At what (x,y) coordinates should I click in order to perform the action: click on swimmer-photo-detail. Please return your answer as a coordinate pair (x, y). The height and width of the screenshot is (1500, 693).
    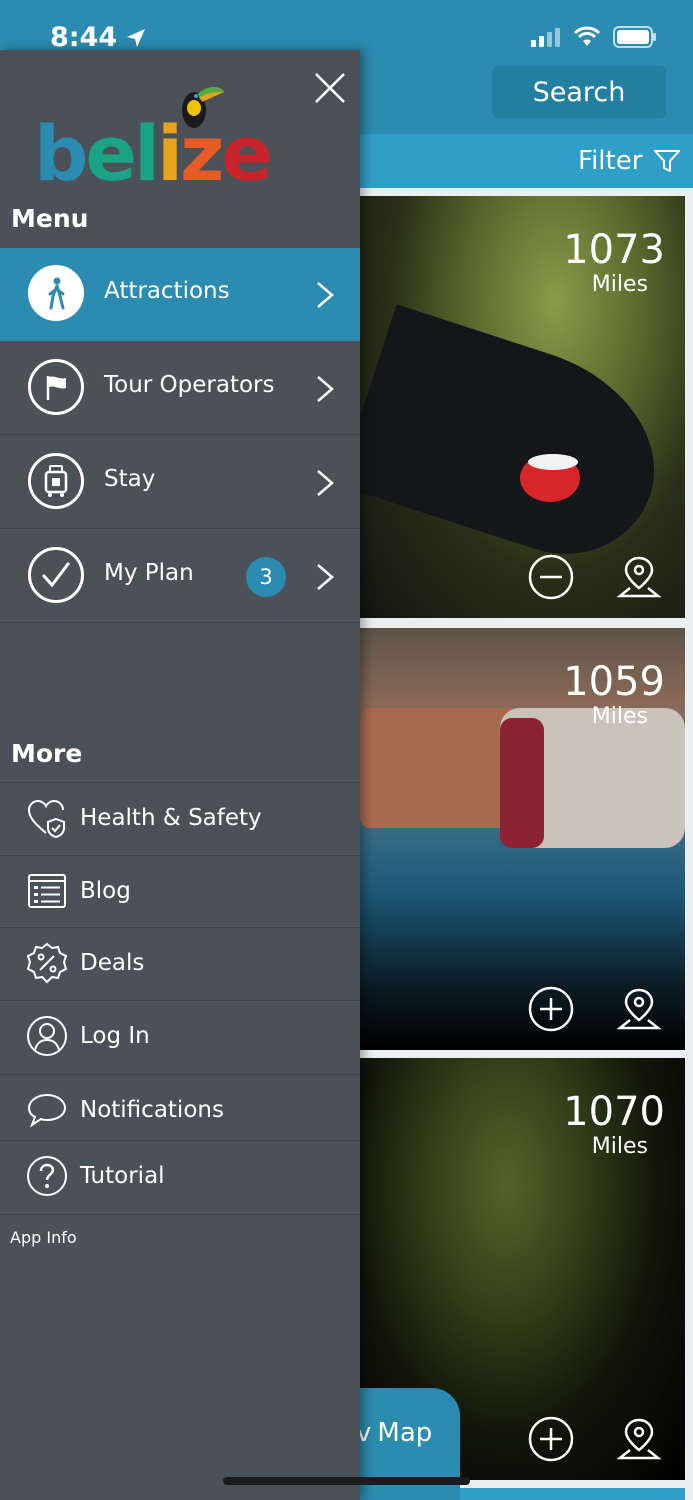
    Looking at the image, I should click on (522, 783).